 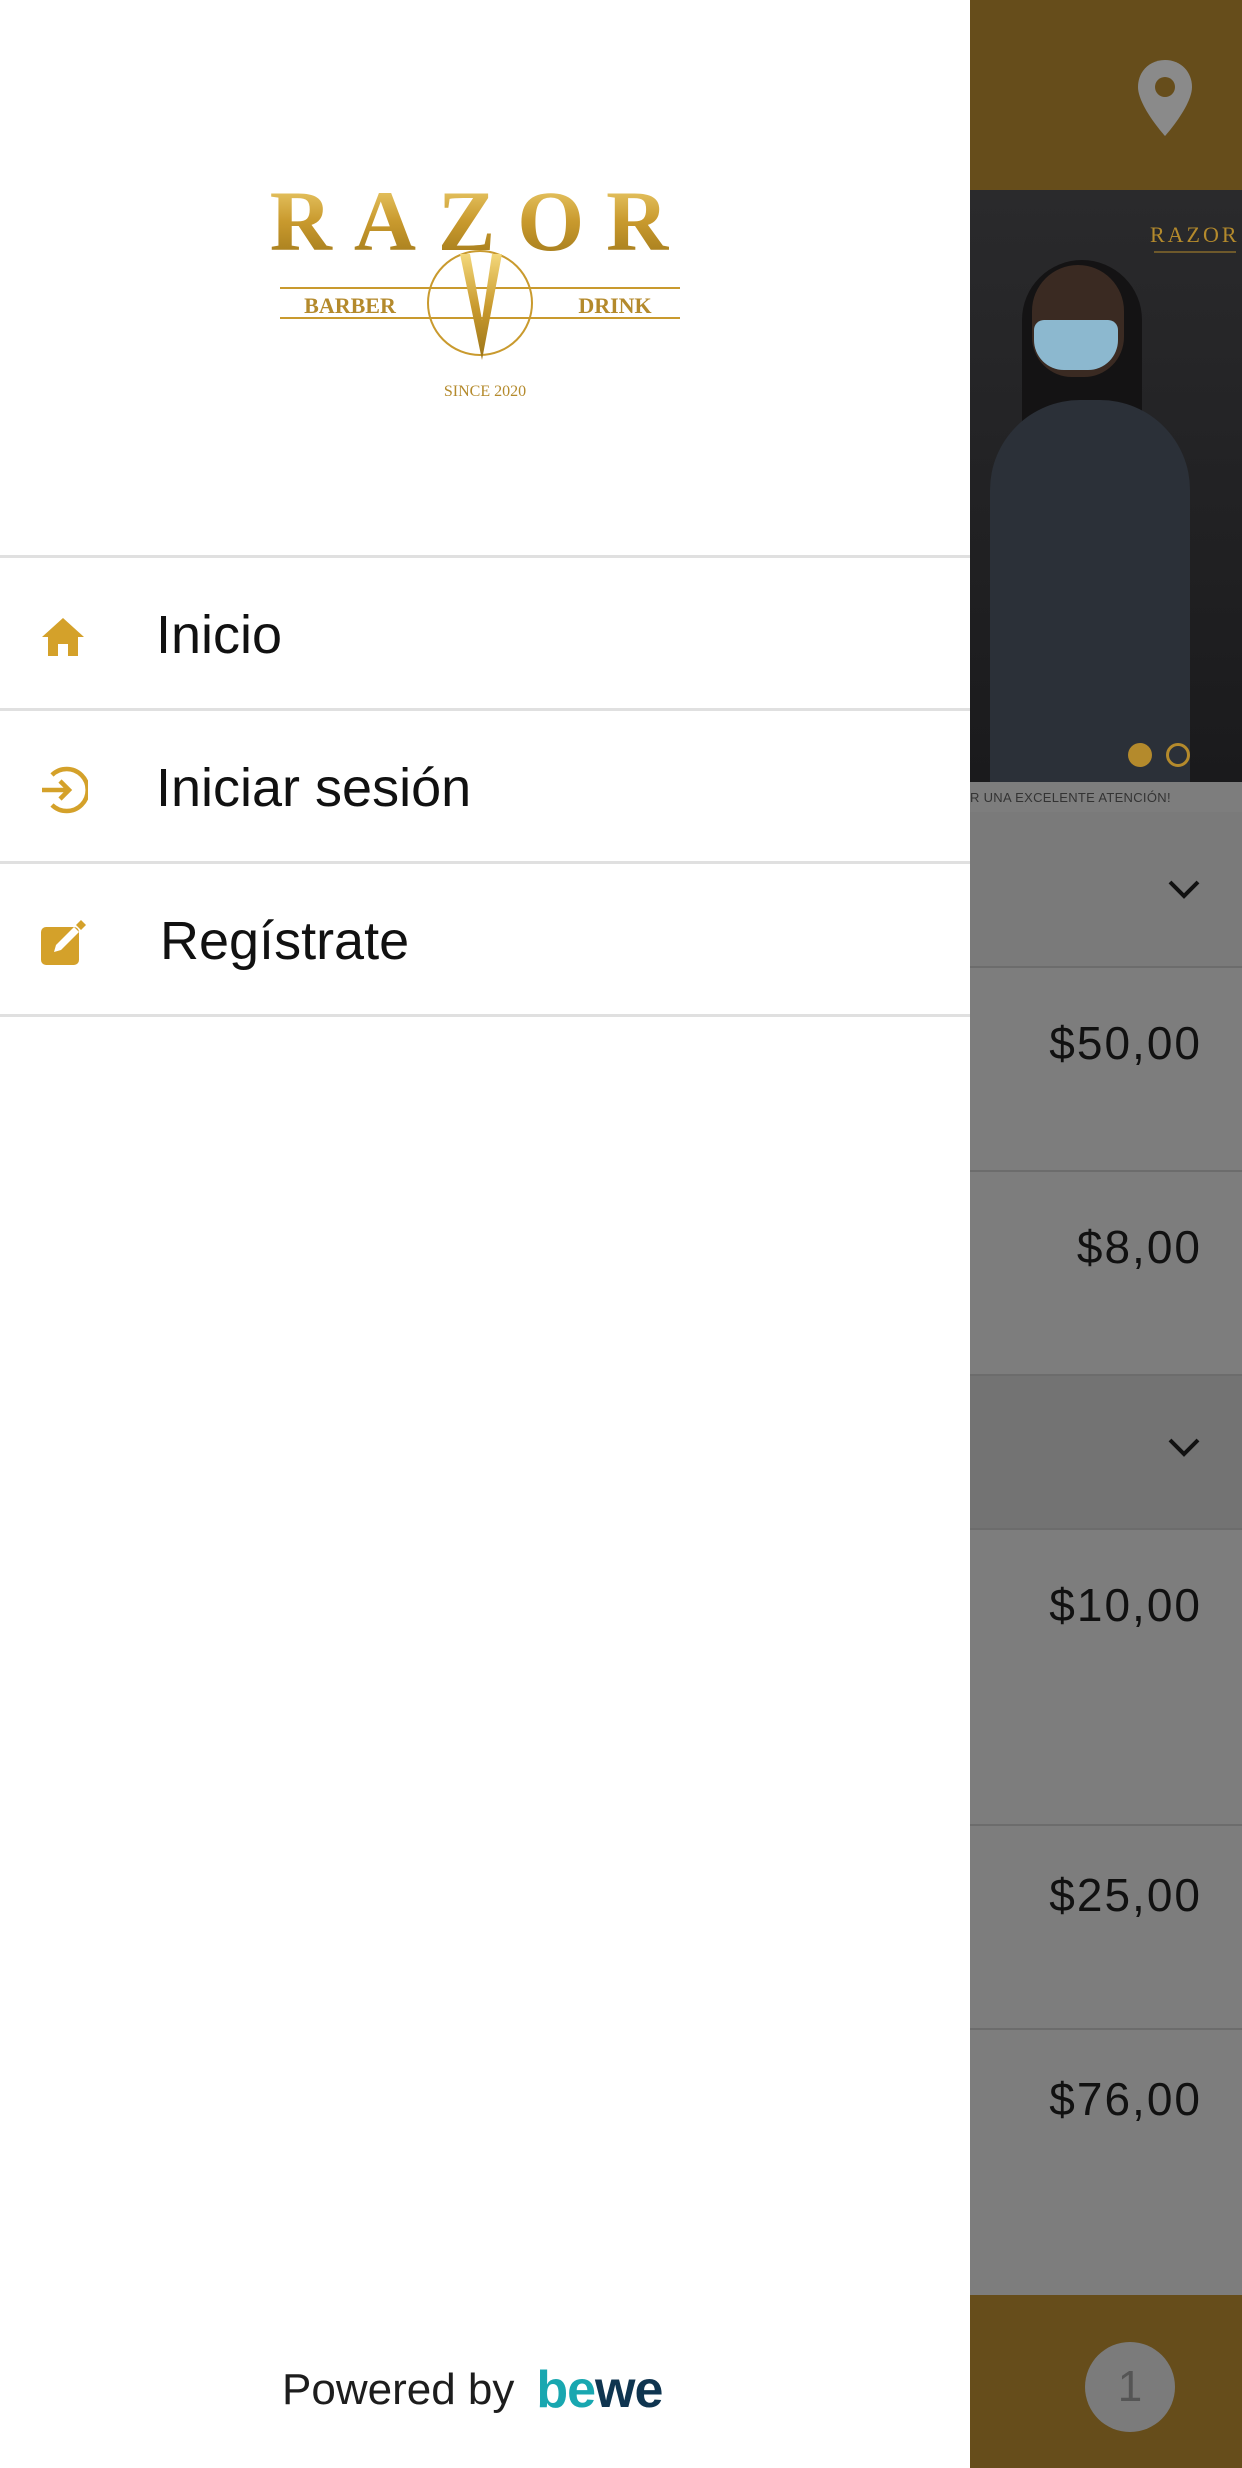 What do you see at coordinates (1178, 755) in the screenshot?
I see `carousel-dot` at bounding box center [1178, 755].